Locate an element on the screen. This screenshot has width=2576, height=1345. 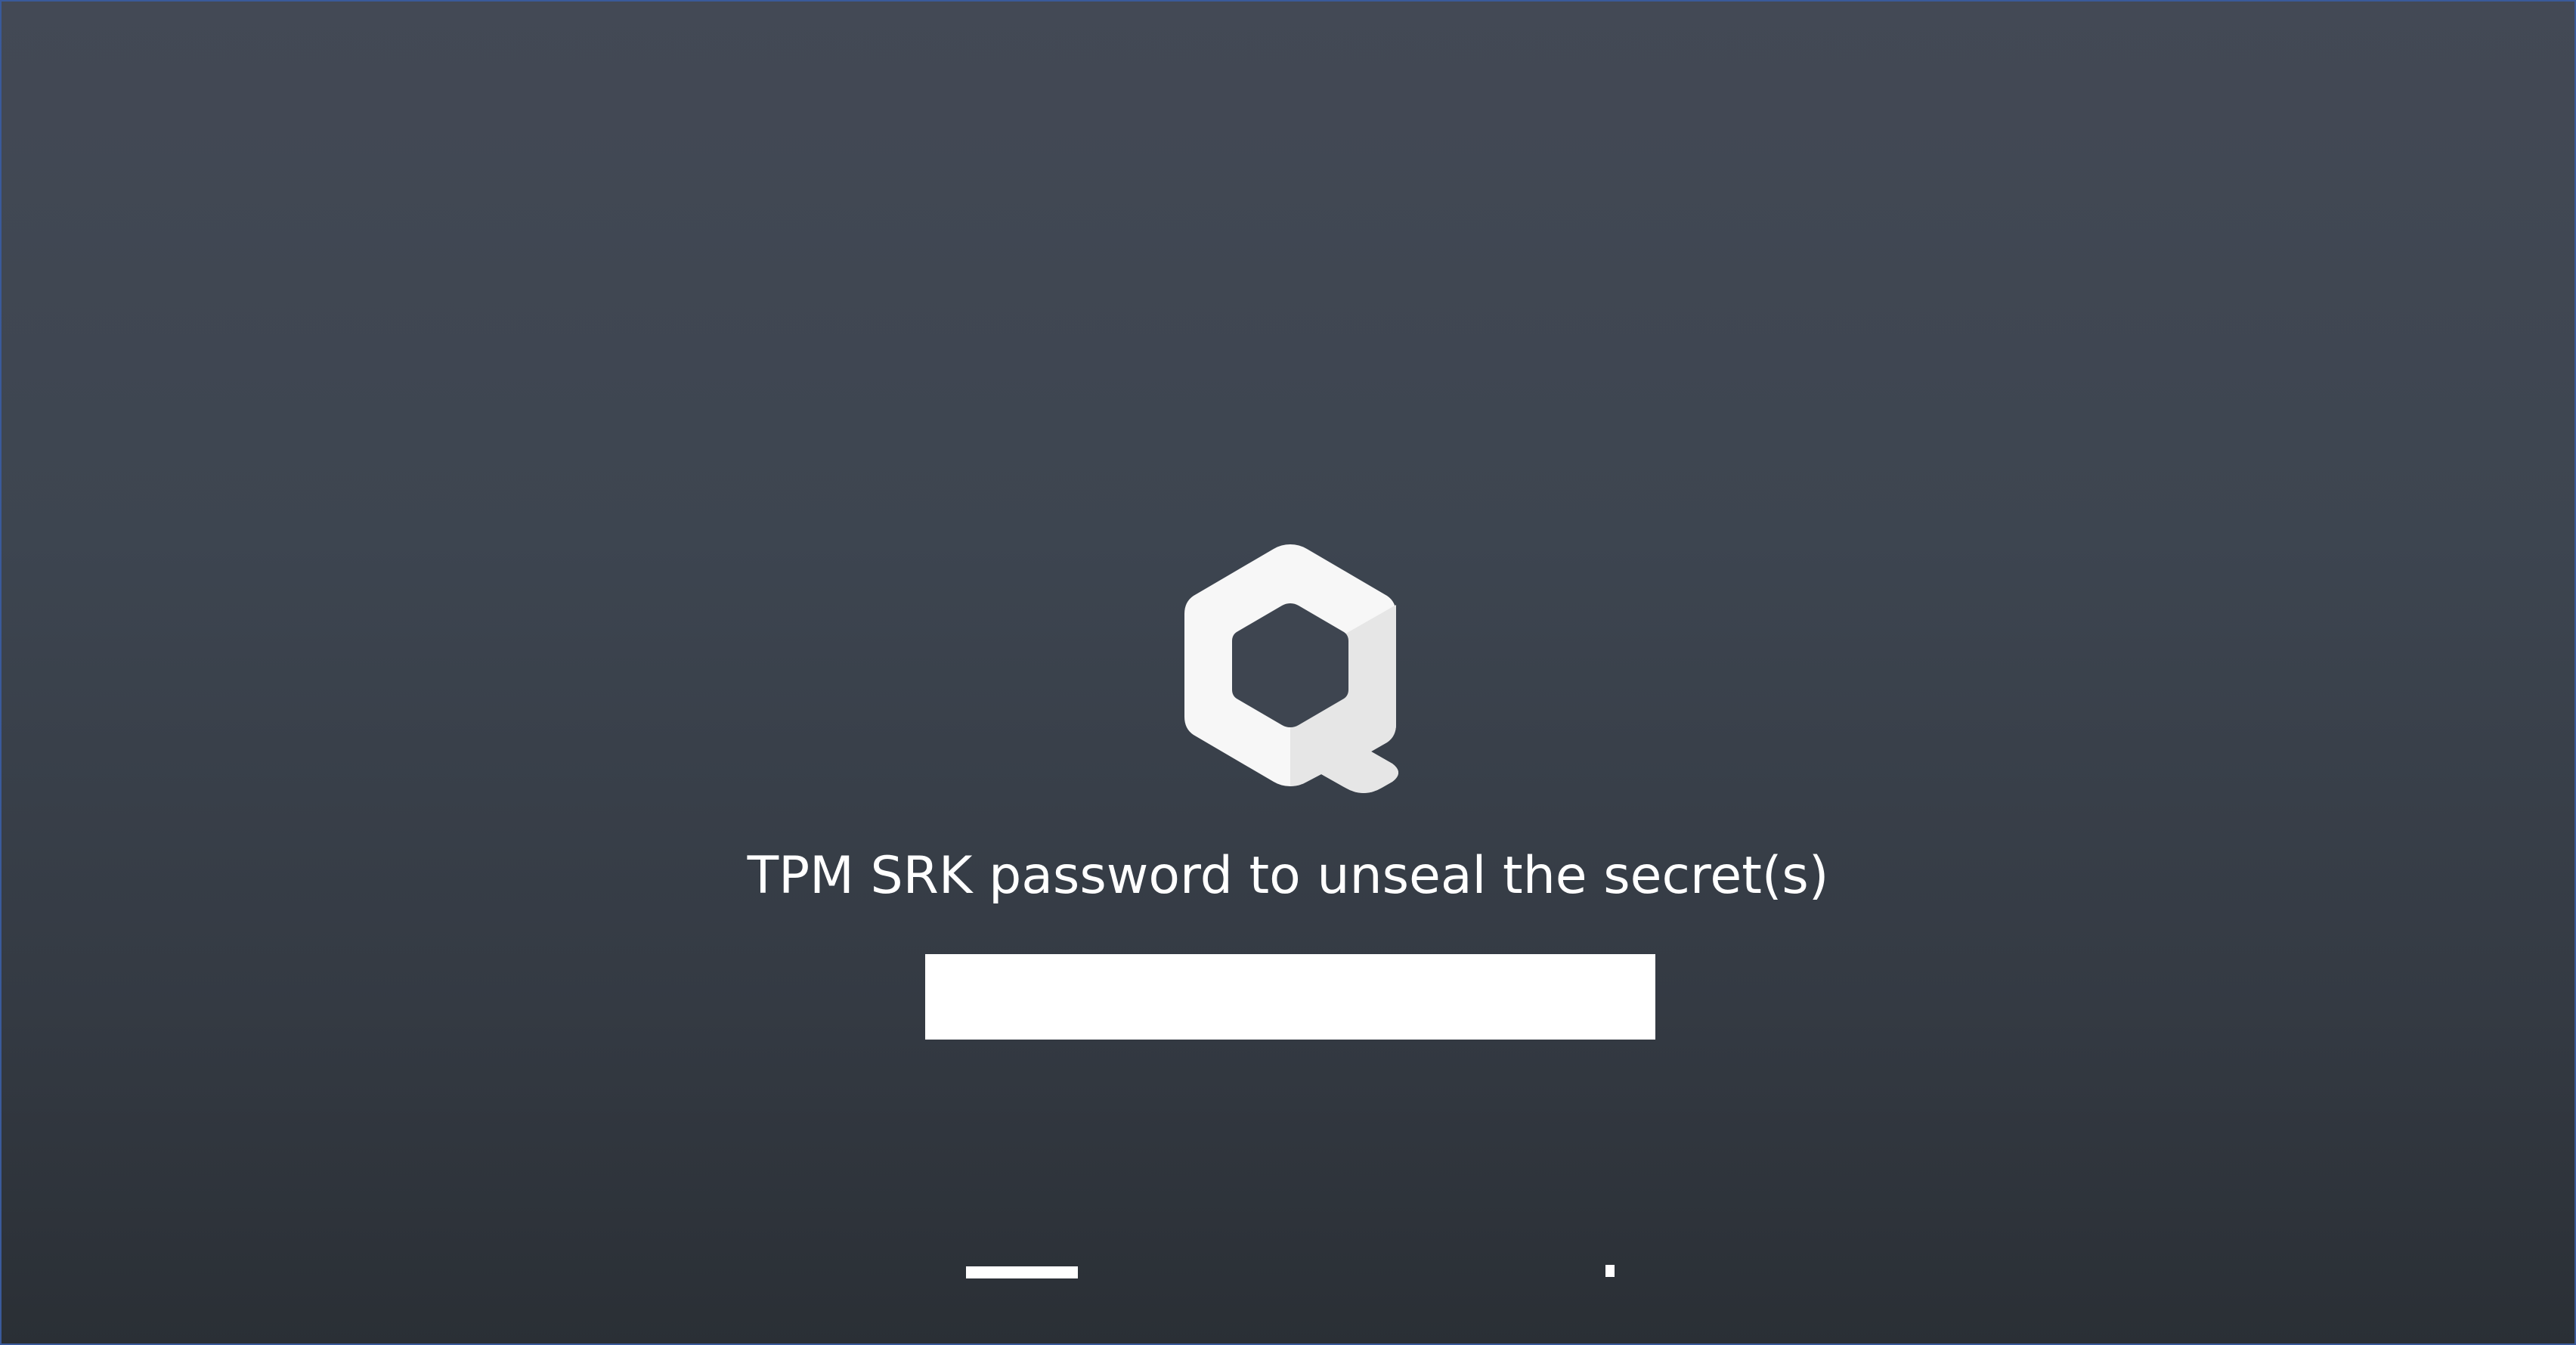
progress-indicator-left is located at coordinates (1022, 1272).